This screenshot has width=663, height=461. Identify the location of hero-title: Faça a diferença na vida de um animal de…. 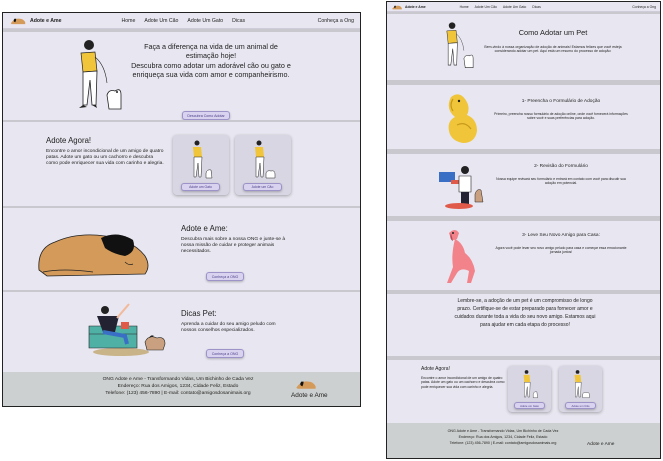
(211, 51).